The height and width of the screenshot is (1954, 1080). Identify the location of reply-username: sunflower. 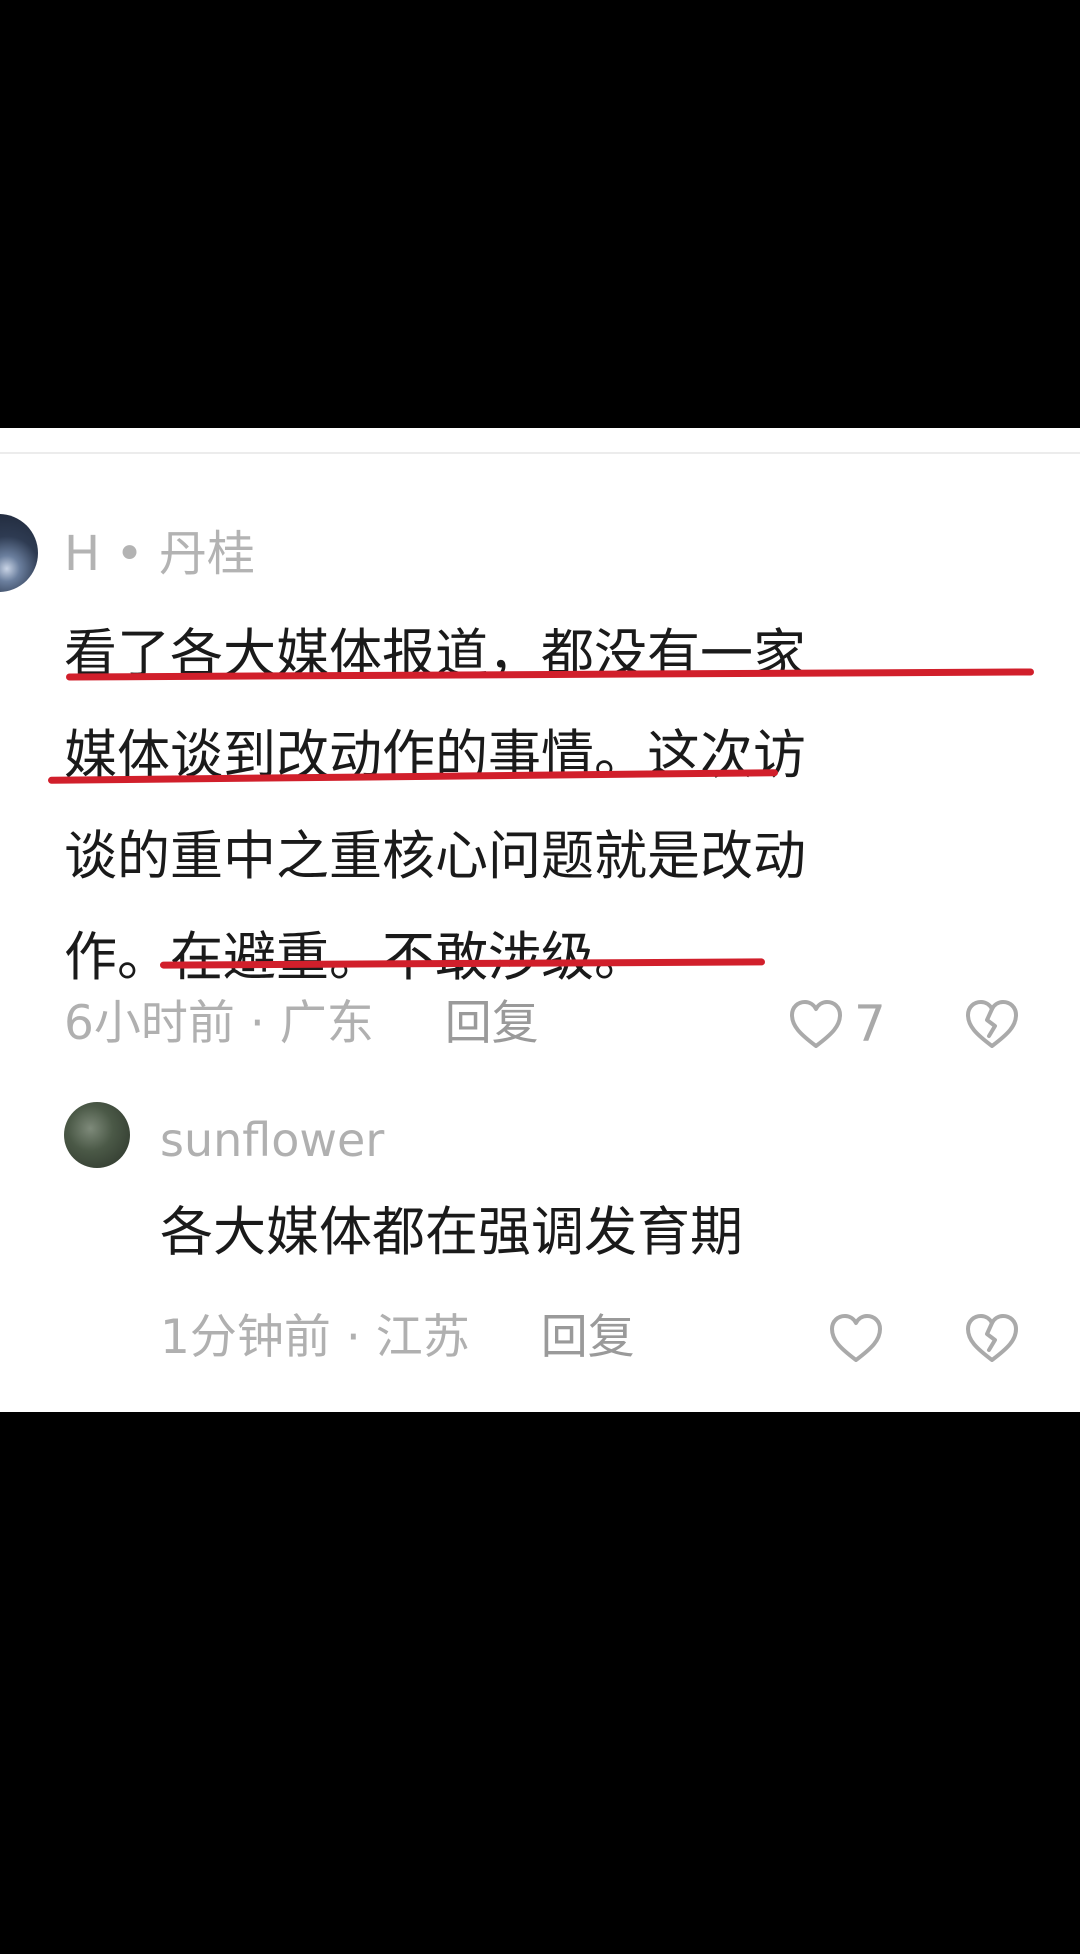
(272, 1140).